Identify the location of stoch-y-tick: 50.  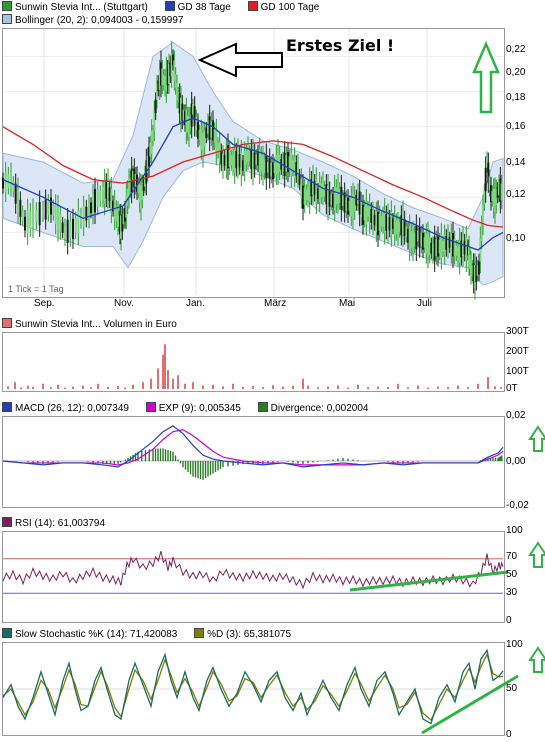
(512, 688).